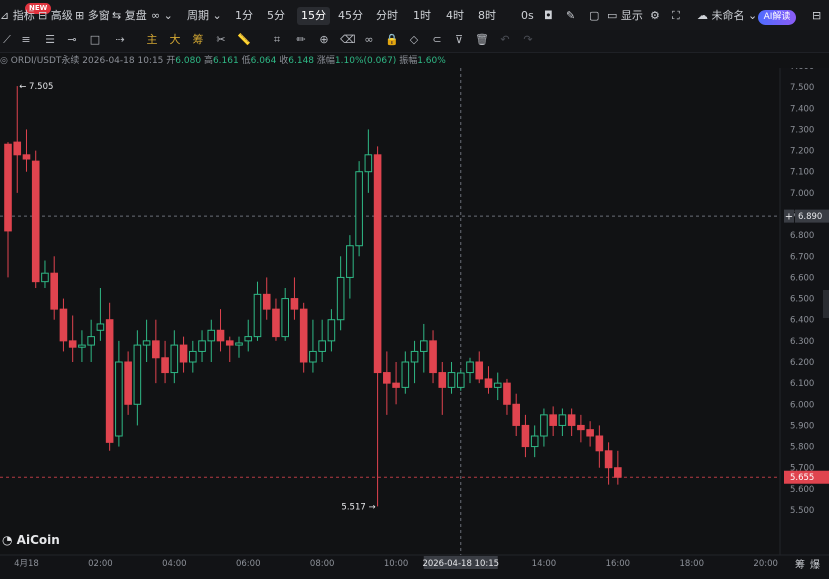 Image resolution: width=829 pixels, height=579 pixels. Describe the element at coordinates (244, 40) in the screenshot. I see `ruler-icon: 📏` at that location.